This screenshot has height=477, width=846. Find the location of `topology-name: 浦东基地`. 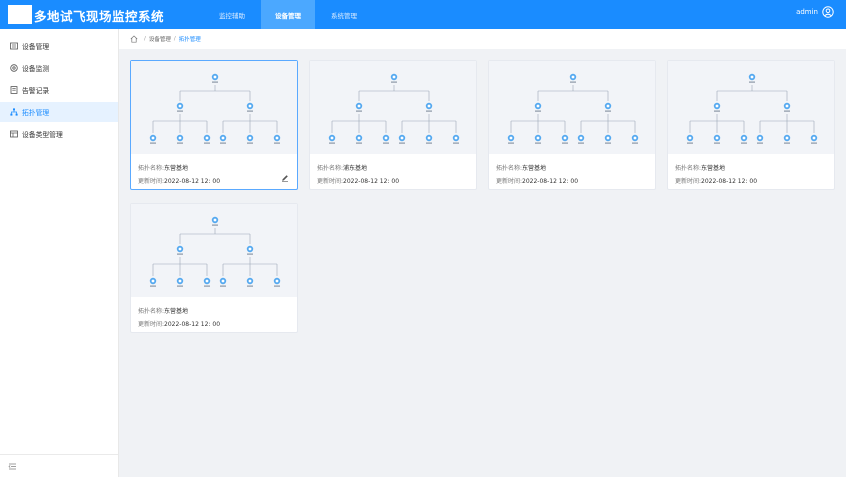

topology-name: 浦东基地 is located at coordinates (355, 168).